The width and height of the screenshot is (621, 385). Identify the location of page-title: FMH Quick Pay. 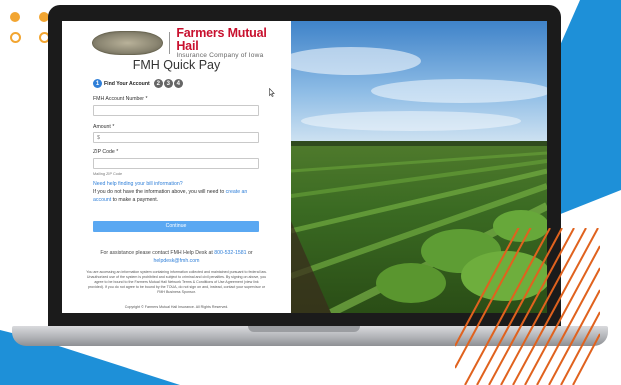
(176, 65).